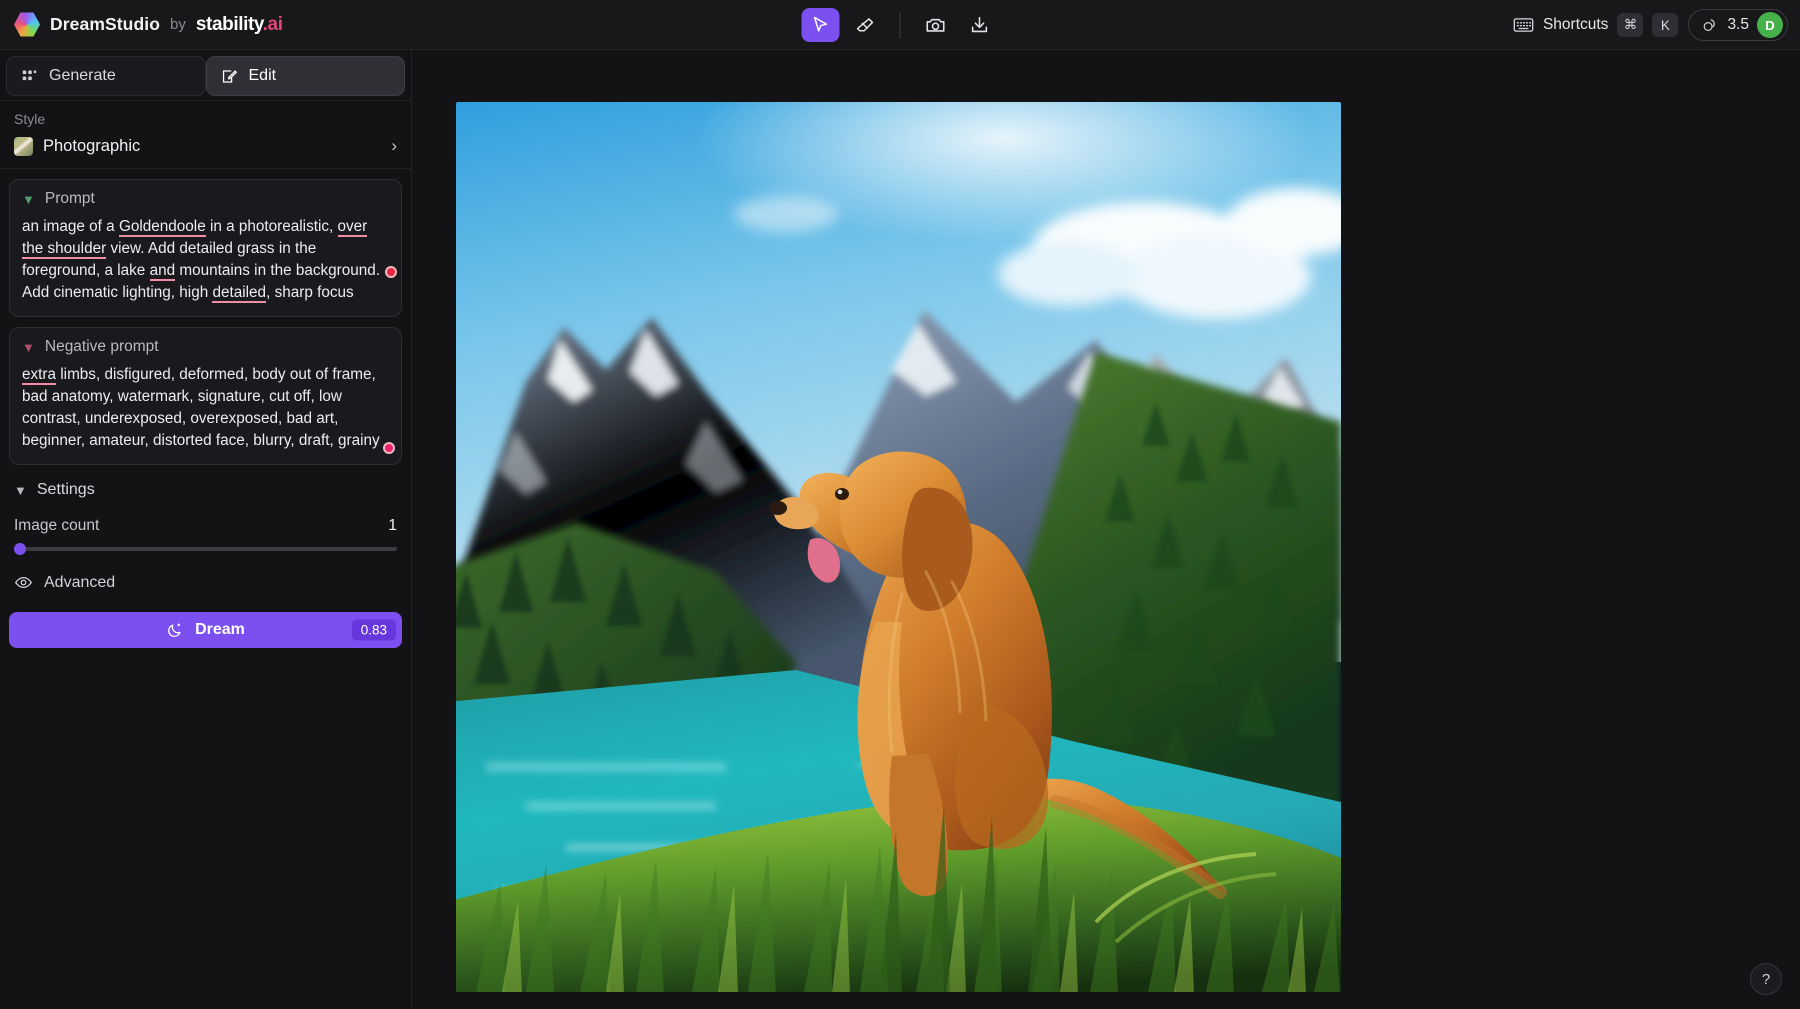  I want to click on download-icon, so click(979, 24).